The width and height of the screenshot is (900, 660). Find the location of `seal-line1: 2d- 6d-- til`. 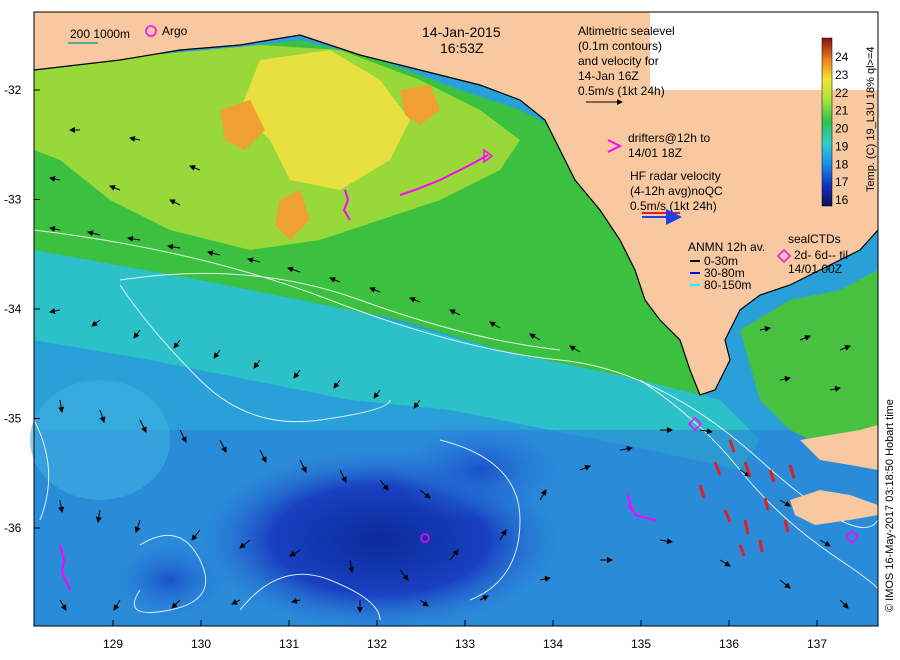

seal-line1: 2d- 6d-- til is located at coordinates (821, 255).